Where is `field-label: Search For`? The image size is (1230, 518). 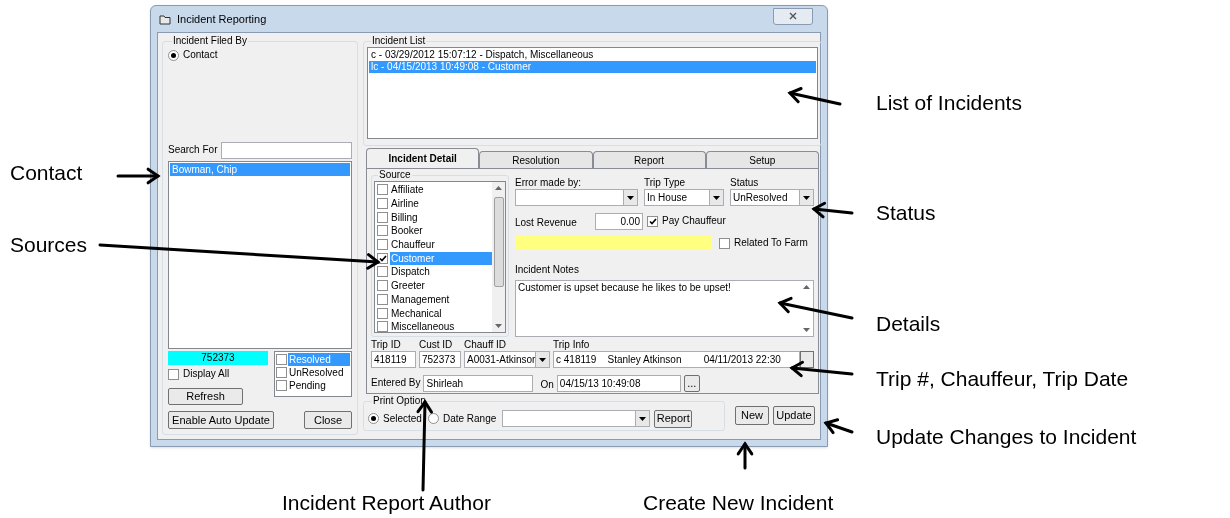 field-label: Search For is located at coordinates (193, 150).